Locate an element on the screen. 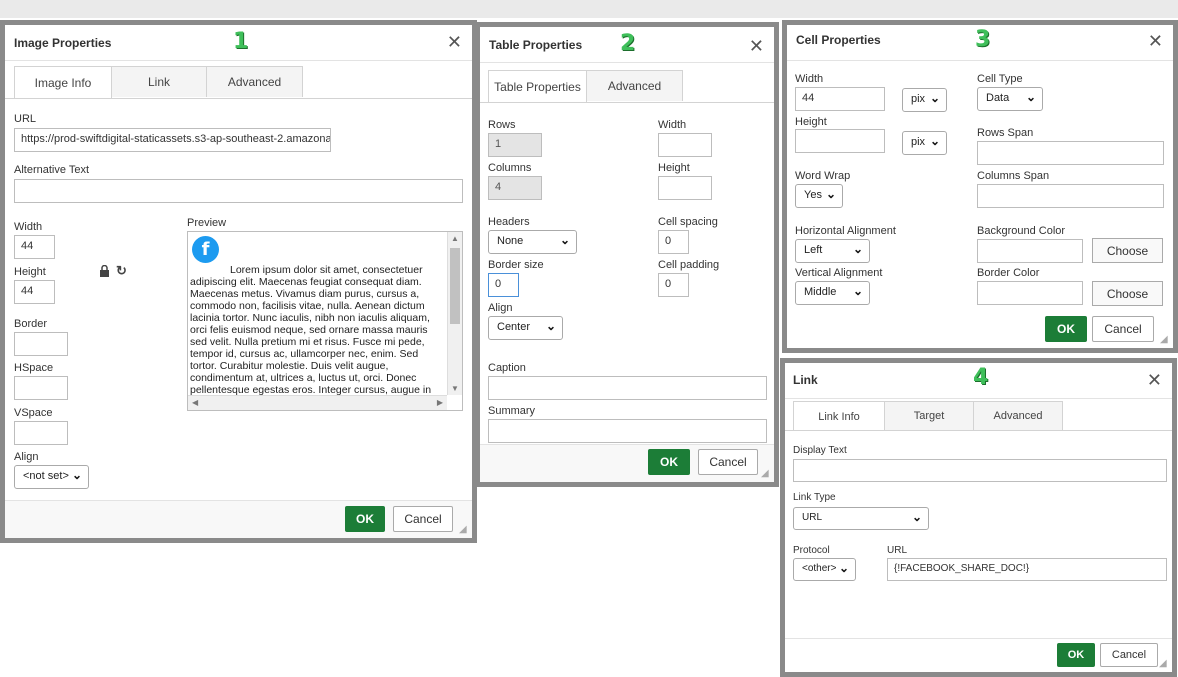  horizontal-alignment-label: Horizontal Alignment is located at coordinates (845, 231).